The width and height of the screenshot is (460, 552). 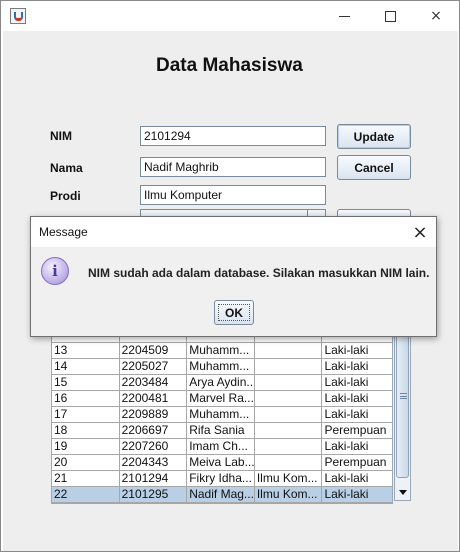 I want to click on table-row: 13 2204509 Muhamm... Laki-laki, so click(x=222, y=351).